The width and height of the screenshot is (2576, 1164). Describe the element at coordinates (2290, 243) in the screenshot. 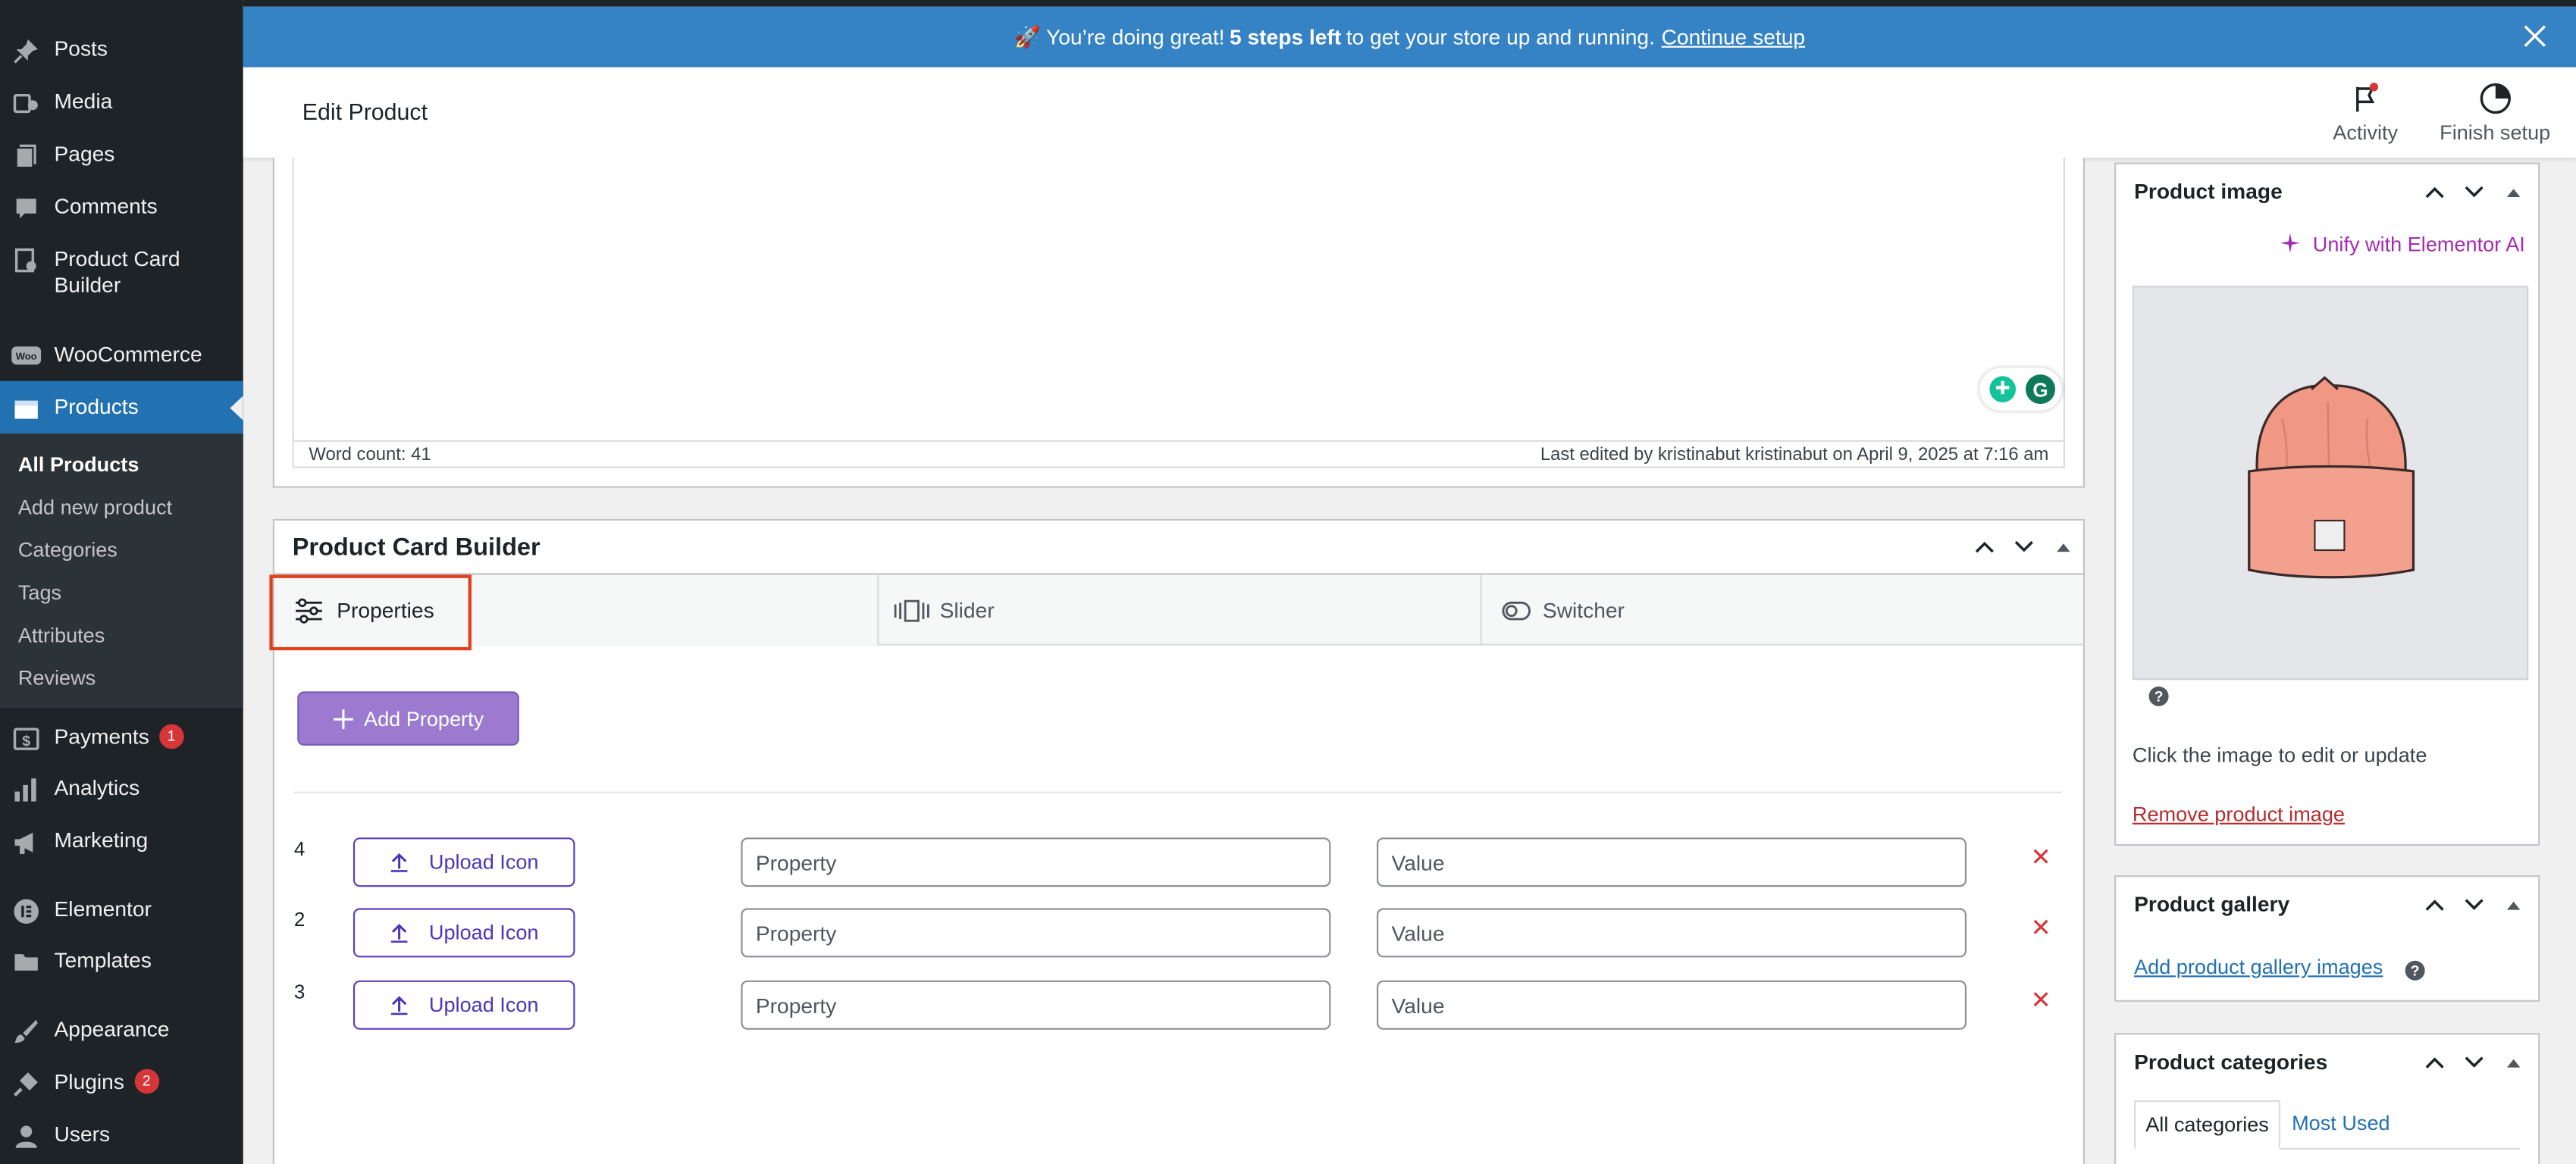

I see `sparkle-icon` at that location.